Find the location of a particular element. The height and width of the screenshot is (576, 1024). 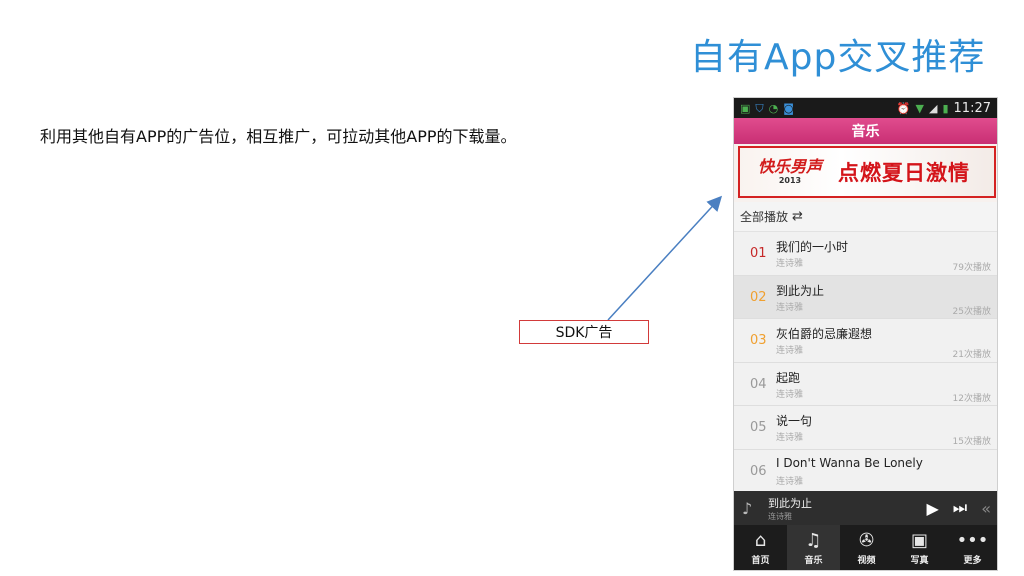

home-icon: ⌂ is located at coordinates (760, 540).